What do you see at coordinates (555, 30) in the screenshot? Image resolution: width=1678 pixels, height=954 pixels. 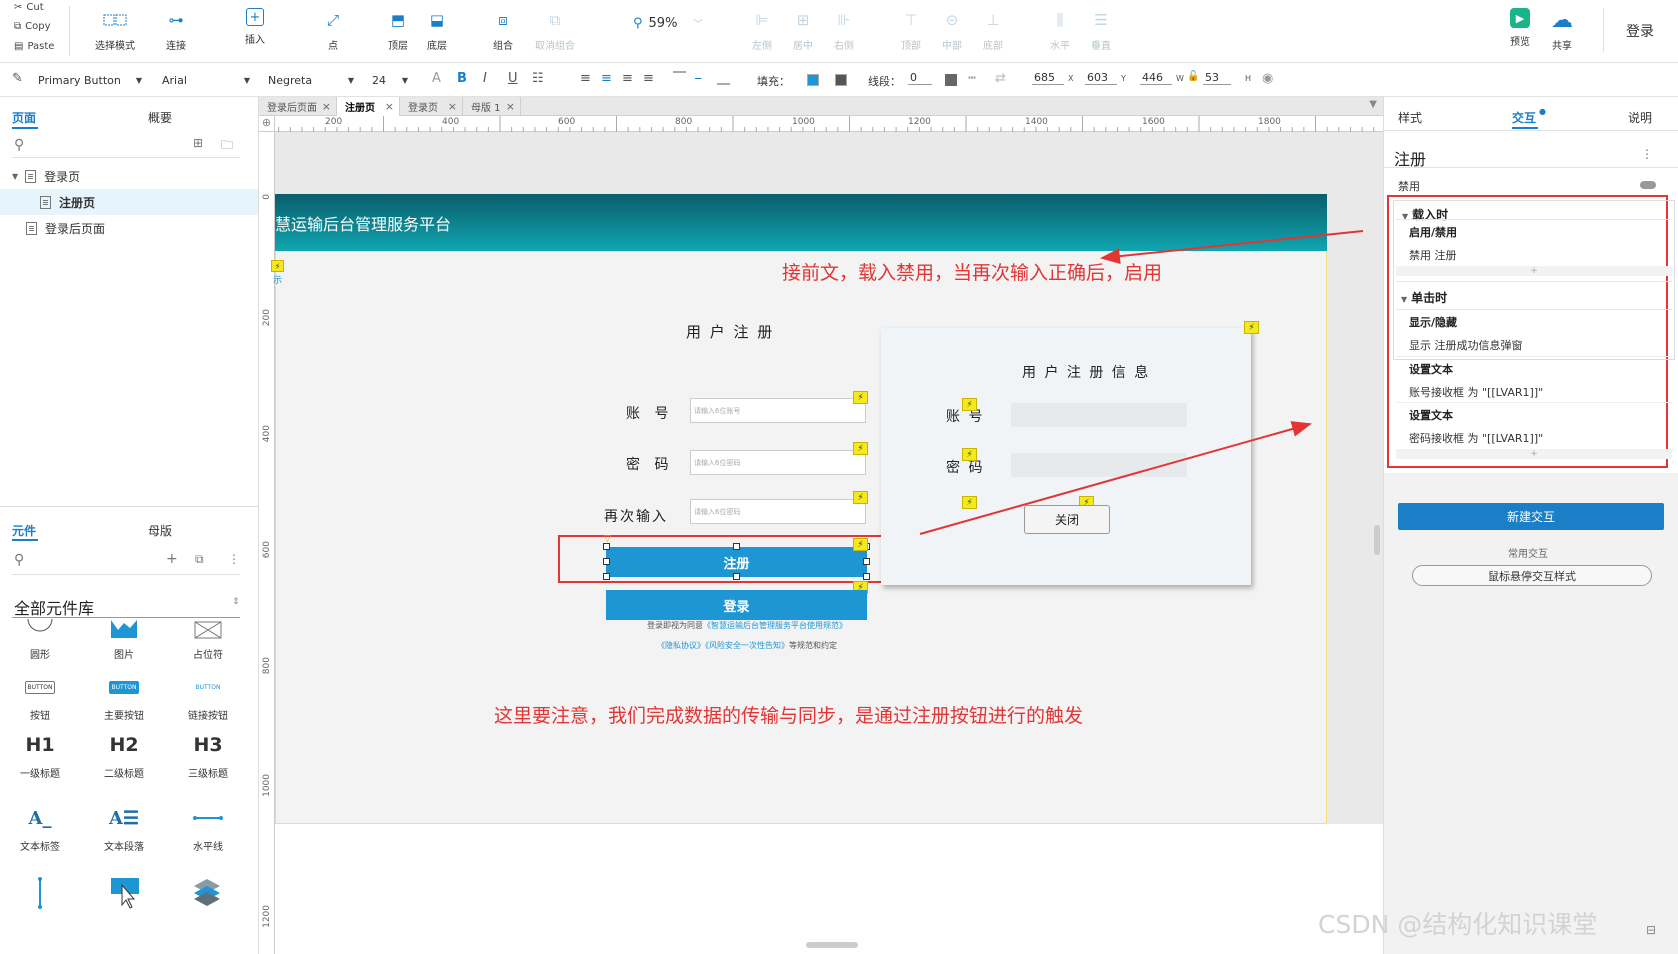 I see `ungroup-button: ⧉ 取消组合` at bounding box center [555, 30].